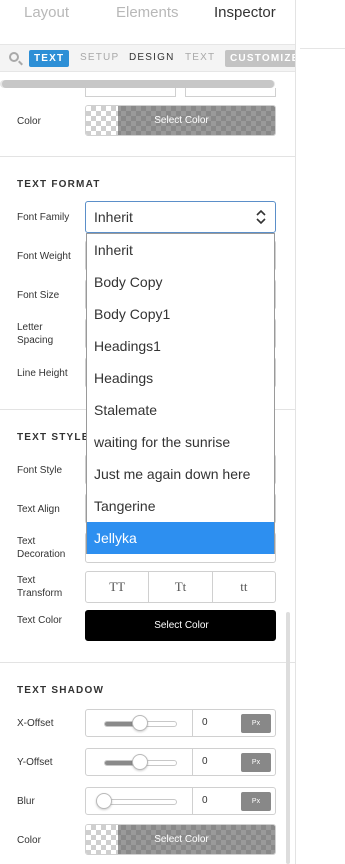  Describe the element at coordinates (49, 58) in the screenshot. I see `subtab-text-active: TEXT` at that location.